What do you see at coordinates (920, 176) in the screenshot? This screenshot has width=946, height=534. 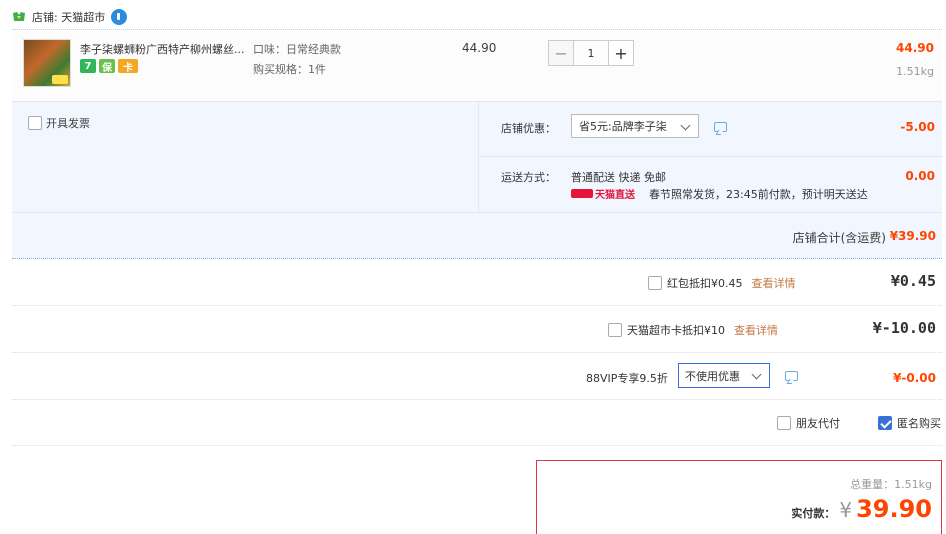 I see `shipping-fee: 0.00` at bounding box center [920, 176].